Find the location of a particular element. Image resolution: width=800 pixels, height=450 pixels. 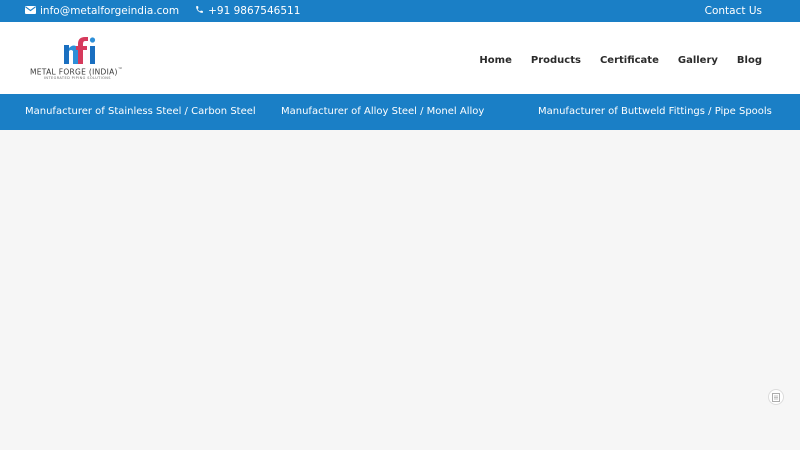

nav-products: Products is located at coordinates (556, 60).